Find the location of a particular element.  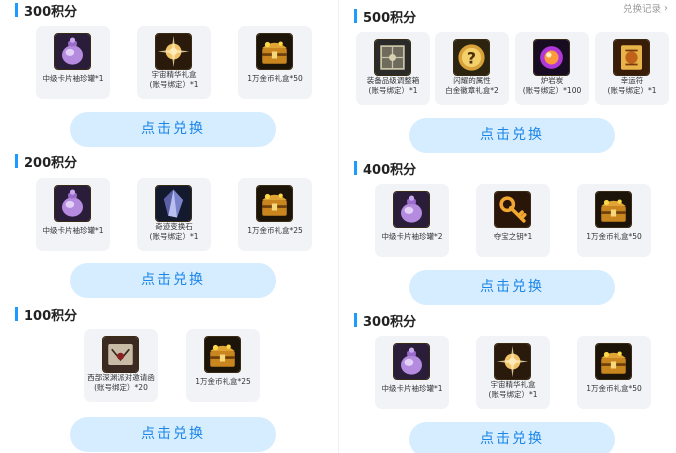

item-name: 中级卡片袖珍罐*2 is located at coordinates (412, 237).